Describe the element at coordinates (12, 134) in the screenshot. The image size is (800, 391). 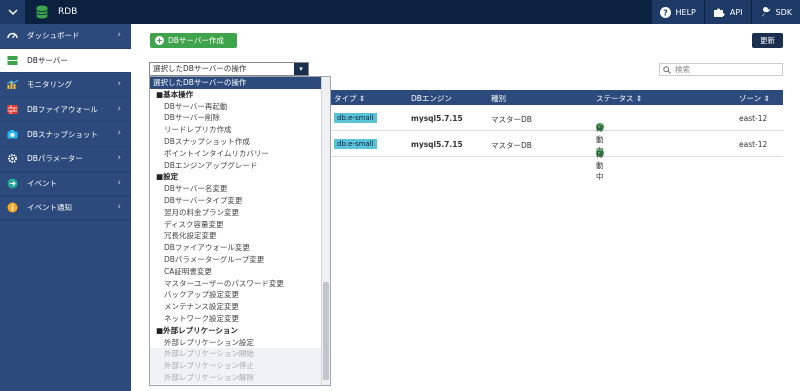
I see `camera-icon` at that location.